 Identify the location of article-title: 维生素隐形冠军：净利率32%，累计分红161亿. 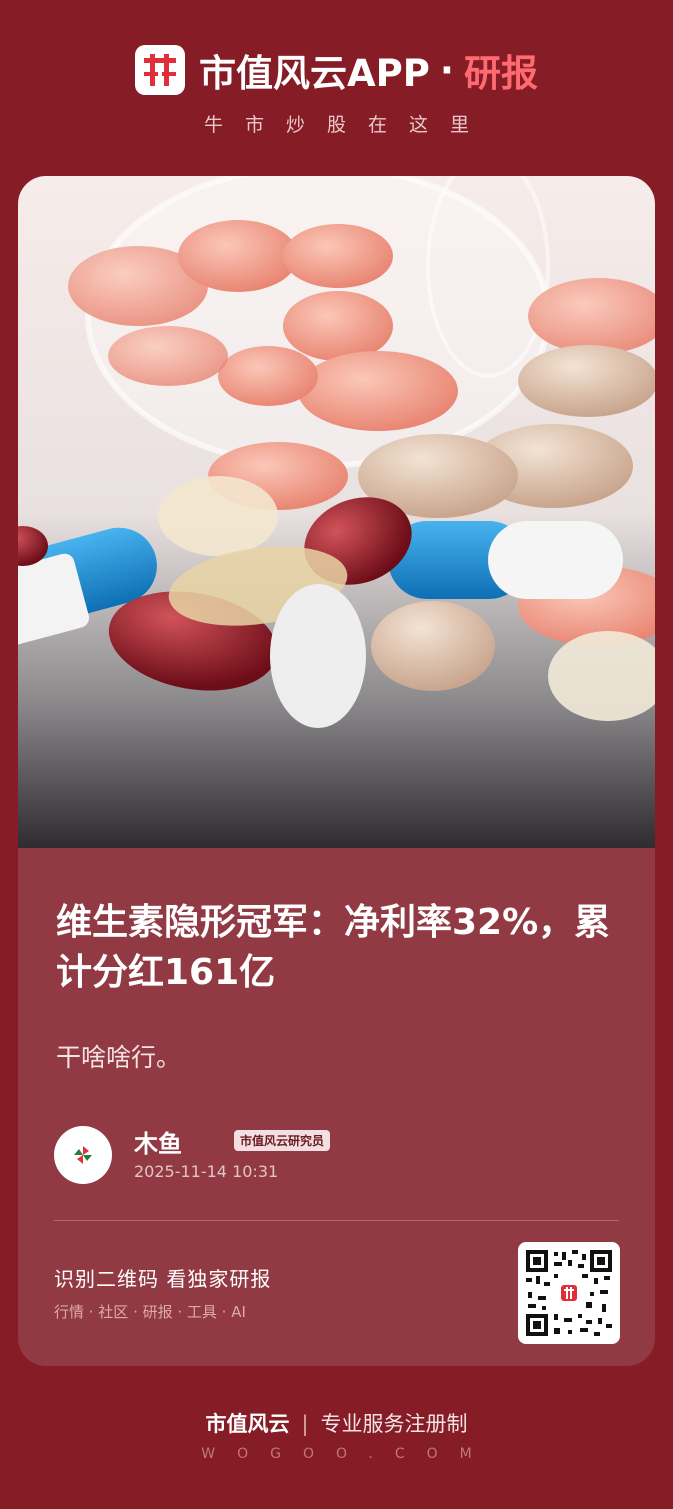
(341, 948).